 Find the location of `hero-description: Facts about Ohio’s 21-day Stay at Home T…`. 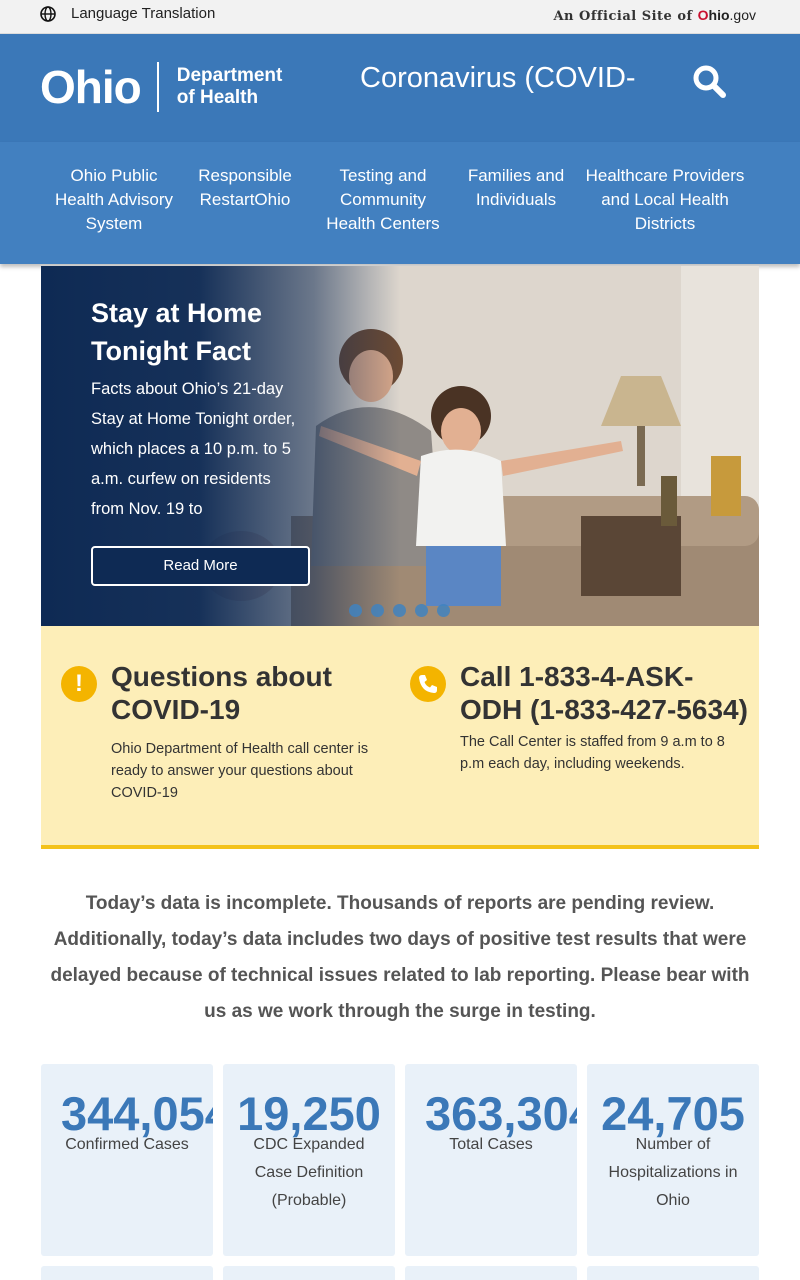

hero-description: Facts about Ohio’s 21-day Stay at Home T… is located at coordinates (193, 449).